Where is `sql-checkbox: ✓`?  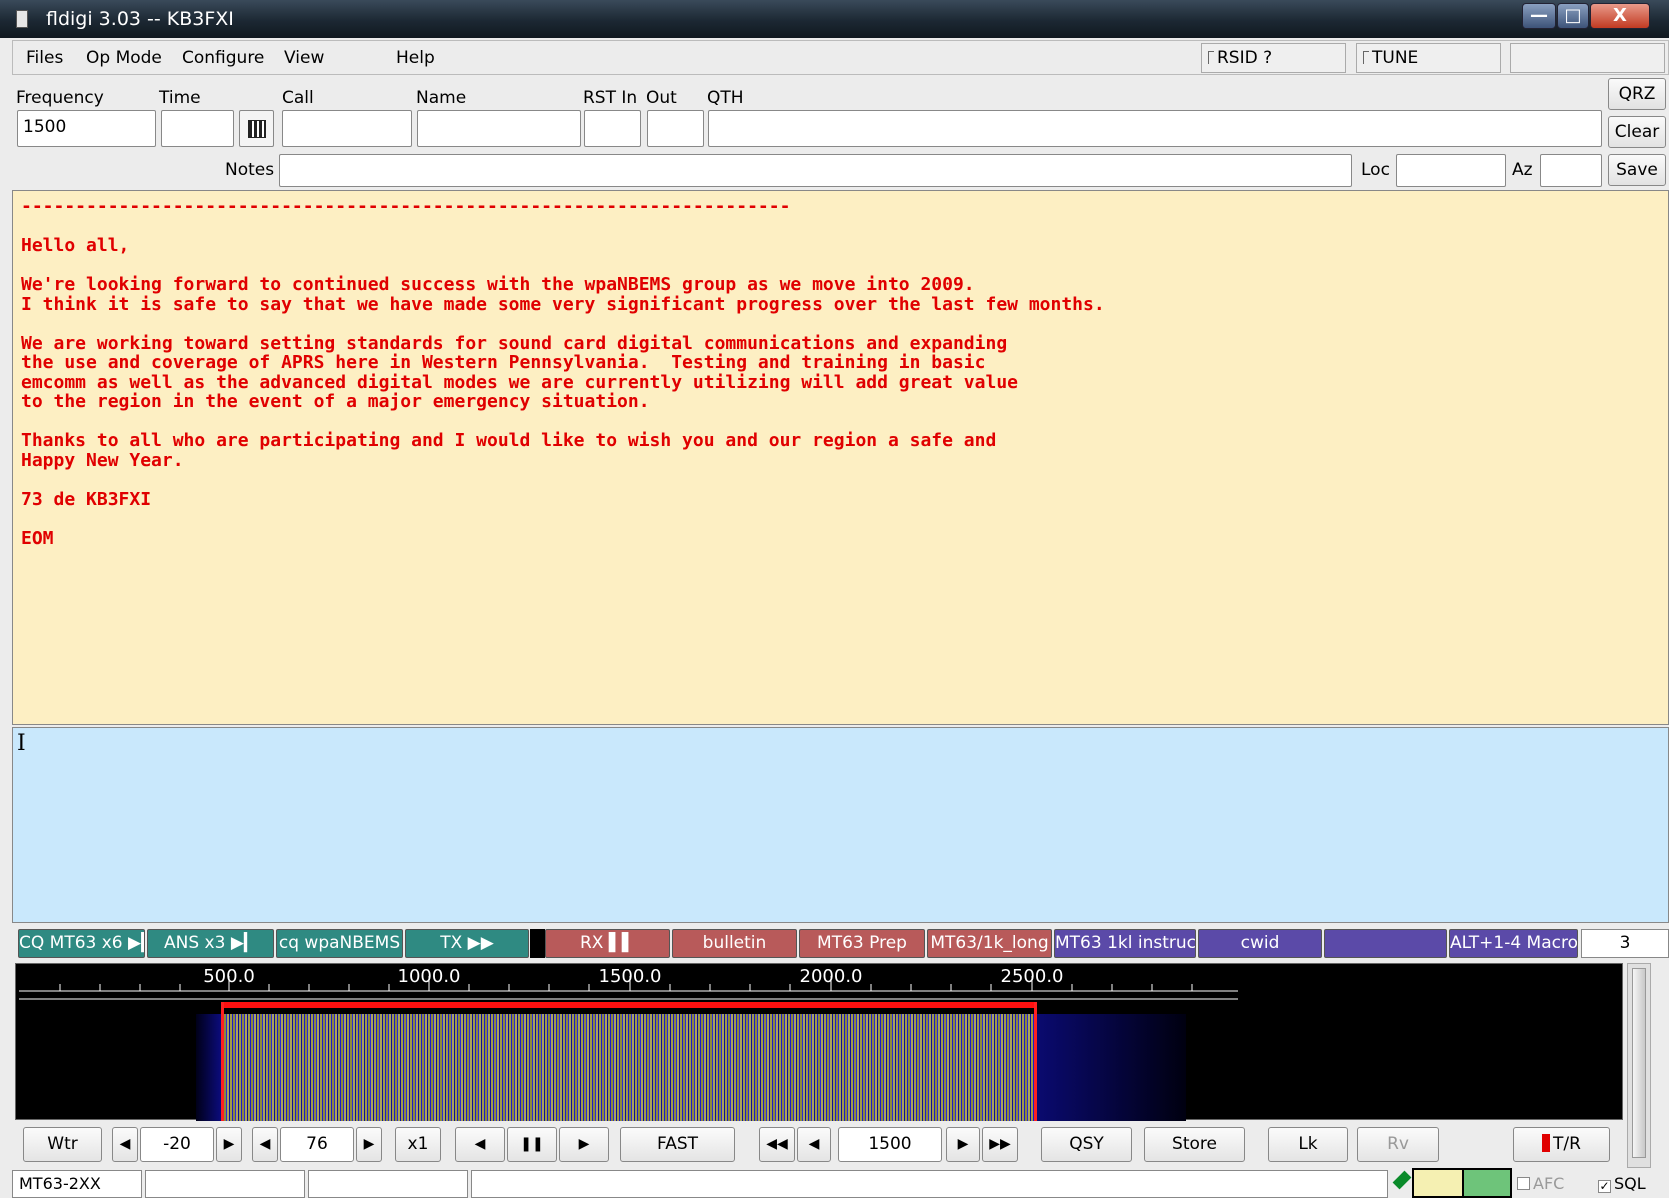 sql-checkbox: ✓ is located at coordinates (1604, 1186).